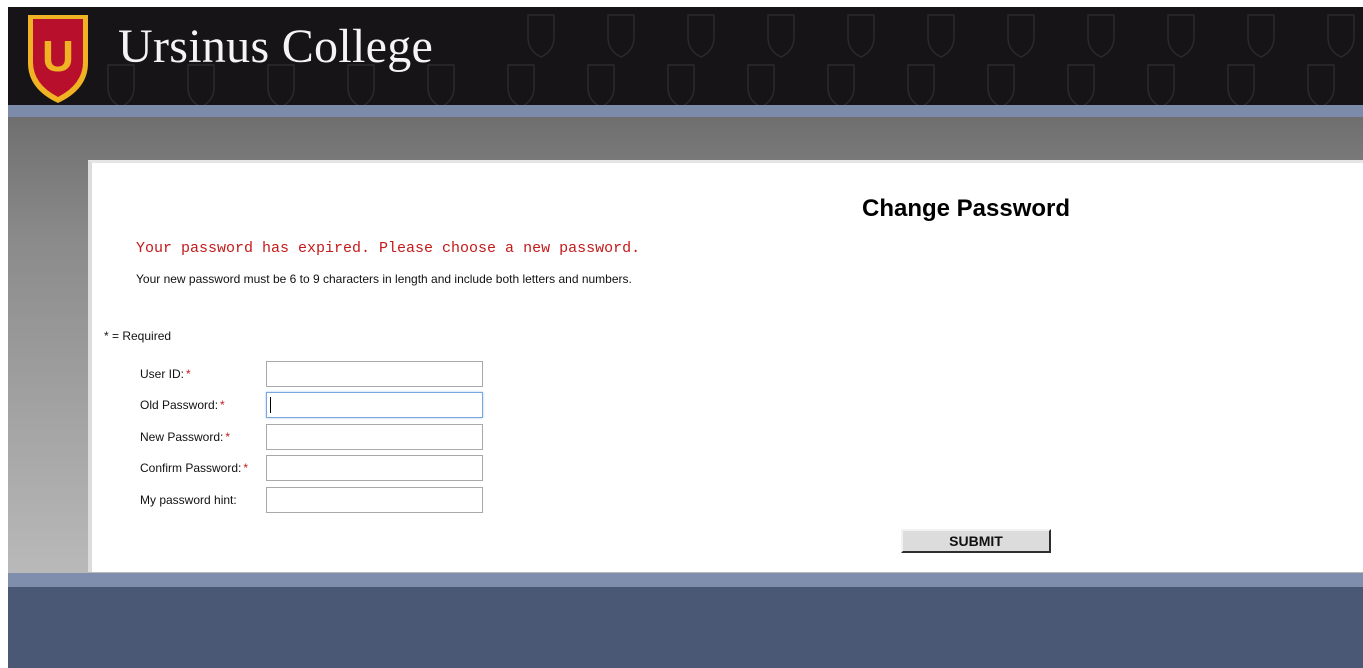  What do you see at coordinates (276, 46) in the screenshot?
I see `college-name: Ursinus College` at bounding box center [276, 46].